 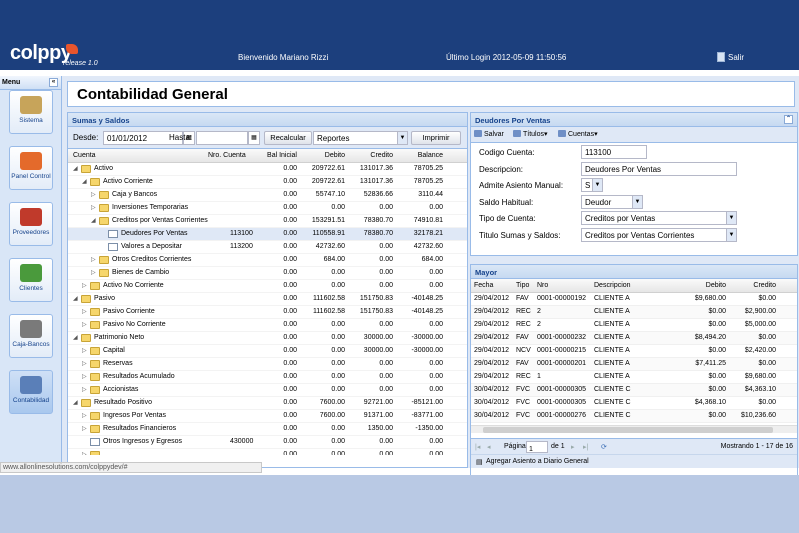 I want to click on reportes-select: Reportes ▼, so click(x=360, y=138).